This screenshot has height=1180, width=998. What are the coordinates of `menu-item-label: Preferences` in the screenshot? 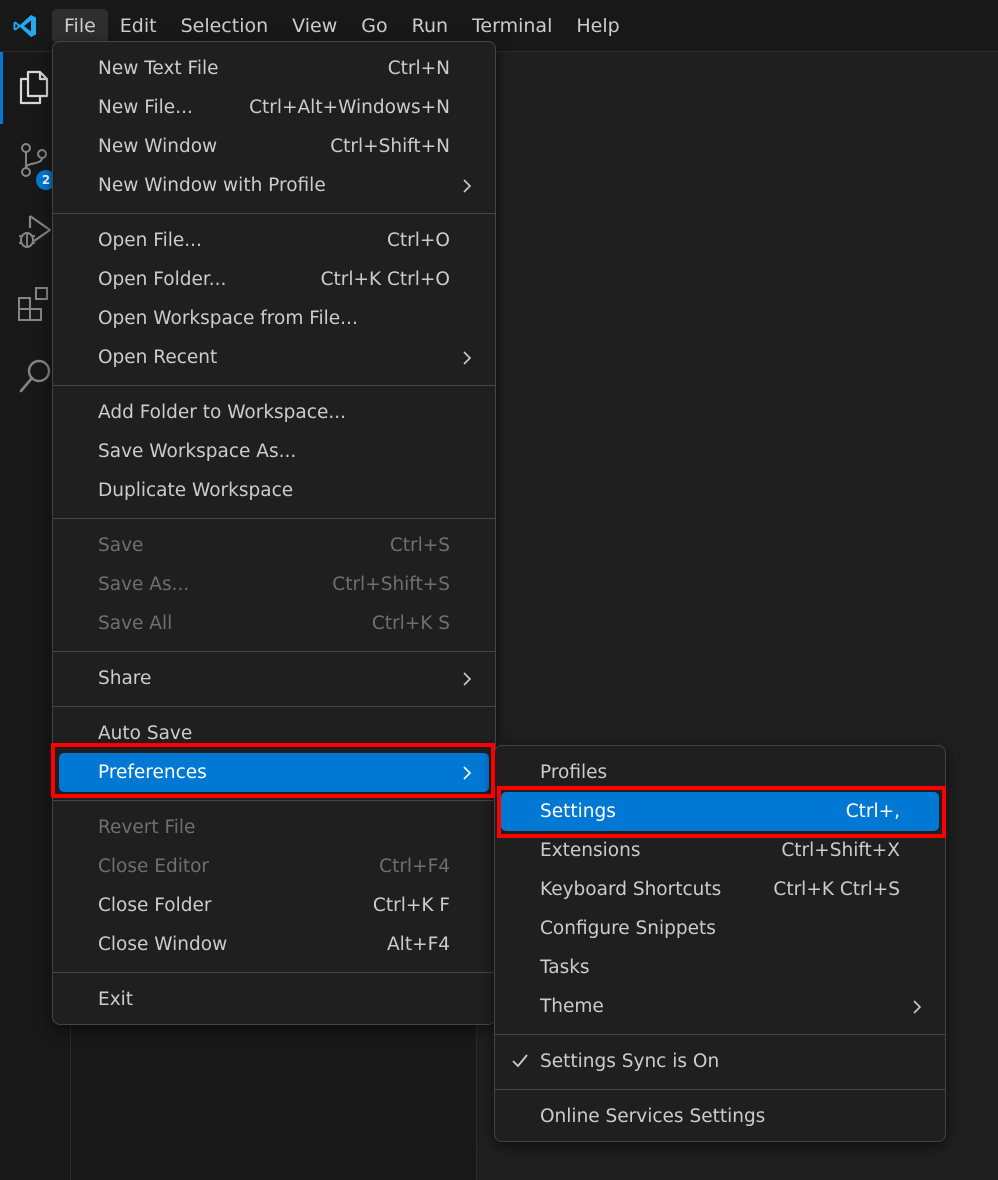 It's located at (152, 772).